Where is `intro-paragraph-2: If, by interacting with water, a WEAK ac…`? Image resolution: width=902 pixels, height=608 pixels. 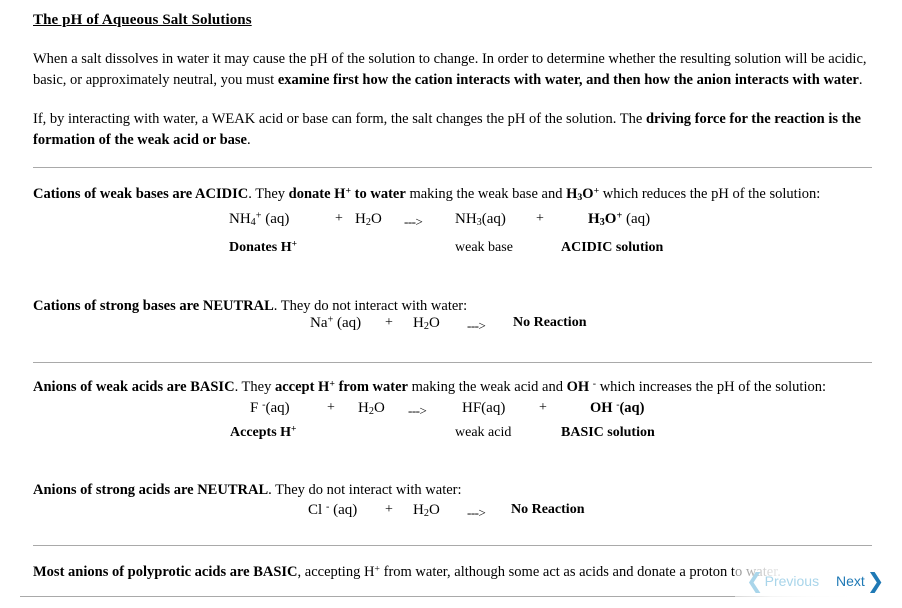 intro-paragraph-2: If, by interacting with water, a WEAK ac… is located at coordinates (452, 129).